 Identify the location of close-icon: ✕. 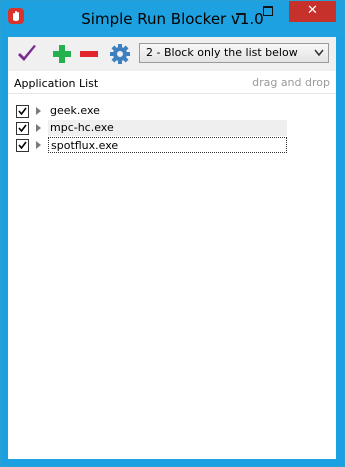
(312, 10).